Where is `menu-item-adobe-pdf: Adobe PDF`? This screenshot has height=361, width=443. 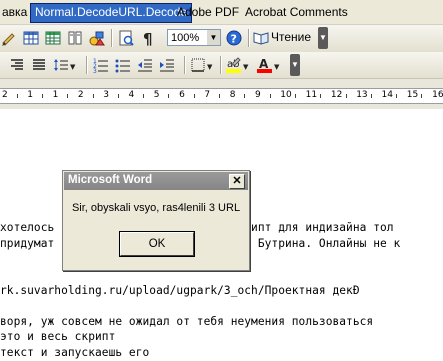 menu-item-adobe-pdf: Adobe PDF is located at coordinates (208, 12).